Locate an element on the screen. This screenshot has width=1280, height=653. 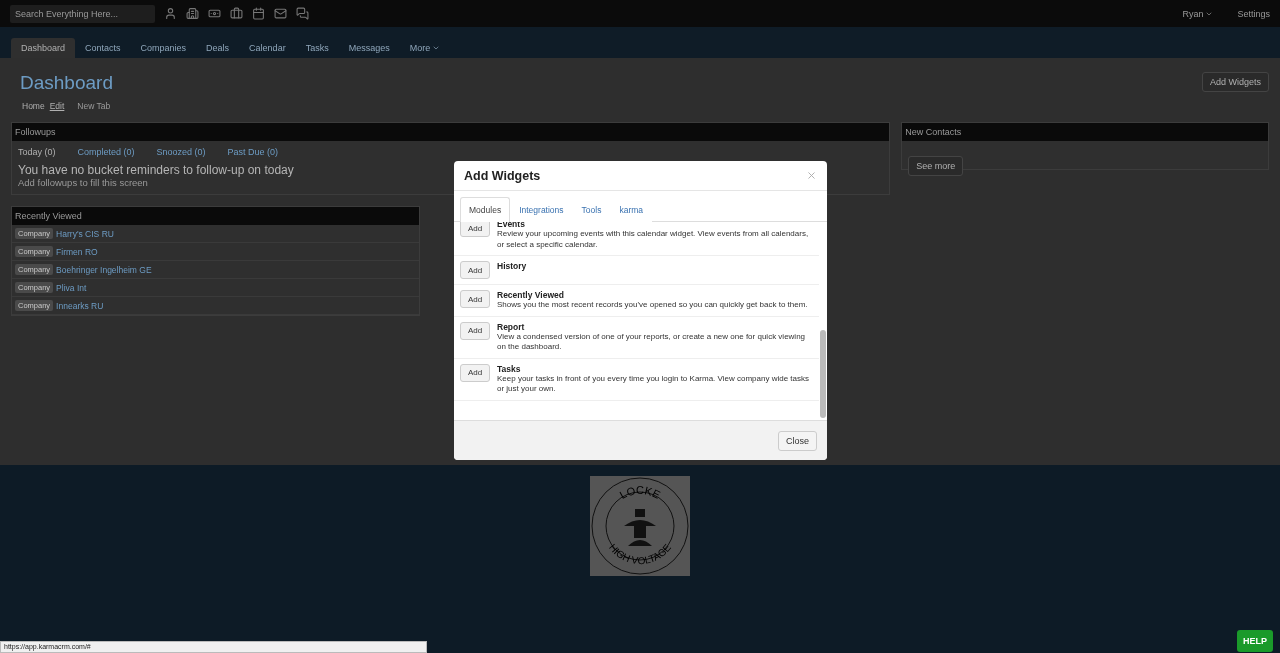
money-icon is located at coordinates (214, 13).